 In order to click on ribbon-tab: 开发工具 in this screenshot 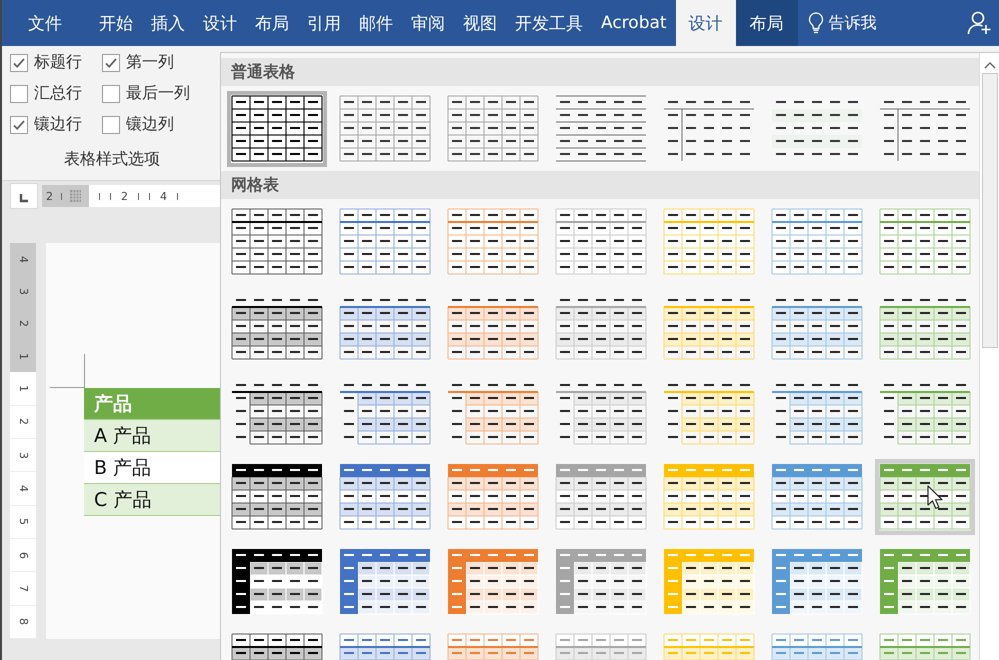, I will do `click(549, 23)`.